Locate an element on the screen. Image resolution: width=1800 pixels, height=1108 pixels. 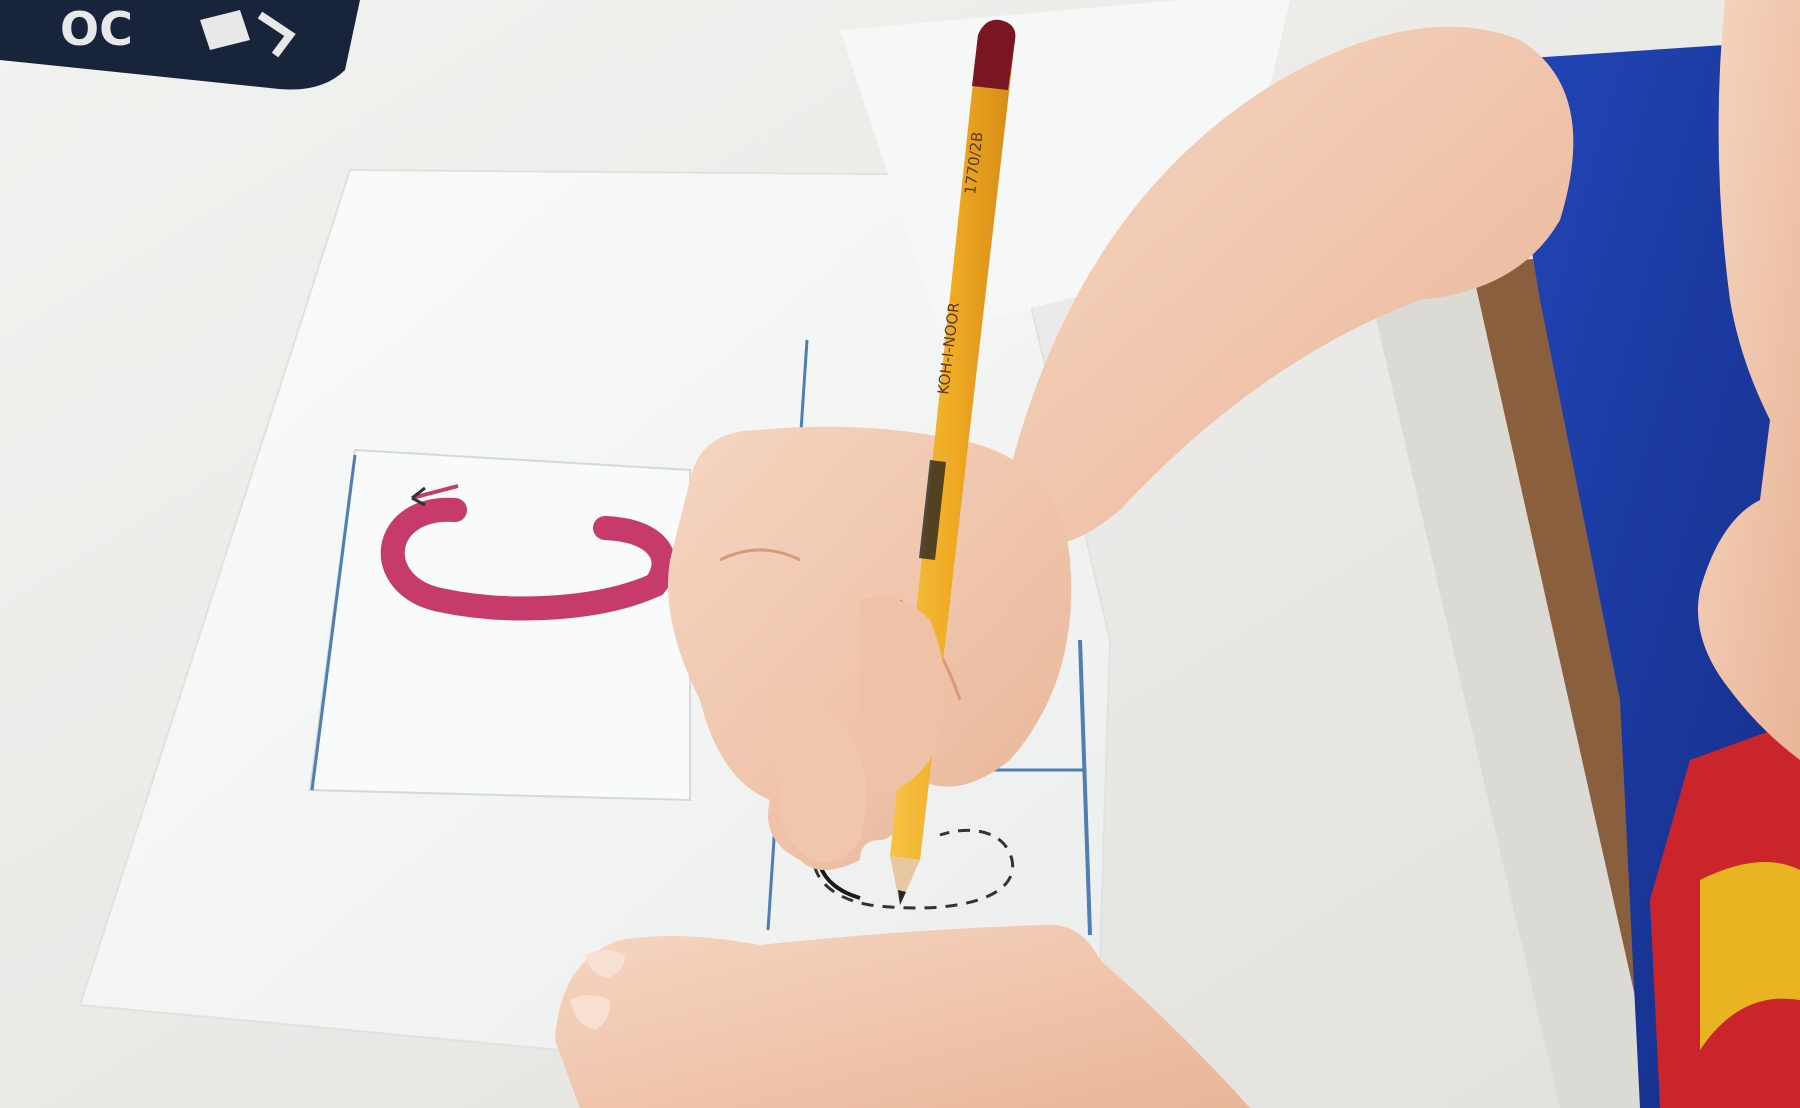
letter-card is located at coordinates (499, 625).